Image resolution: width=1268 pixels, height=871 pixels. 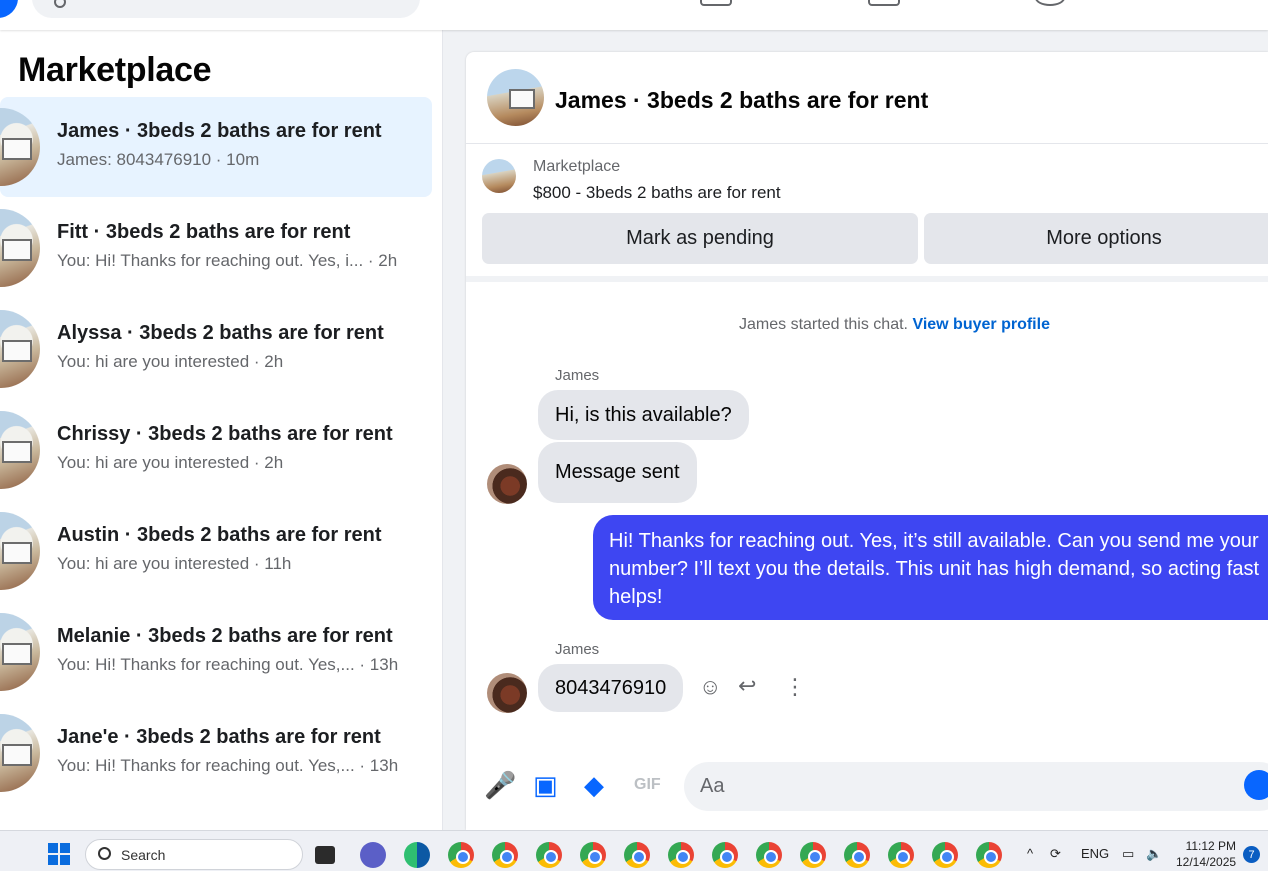 What do you see at coordinates (1211, 846) in the screenshot?
I see `clock-time: 11:12 PM` at bounding box center [1211, 846].